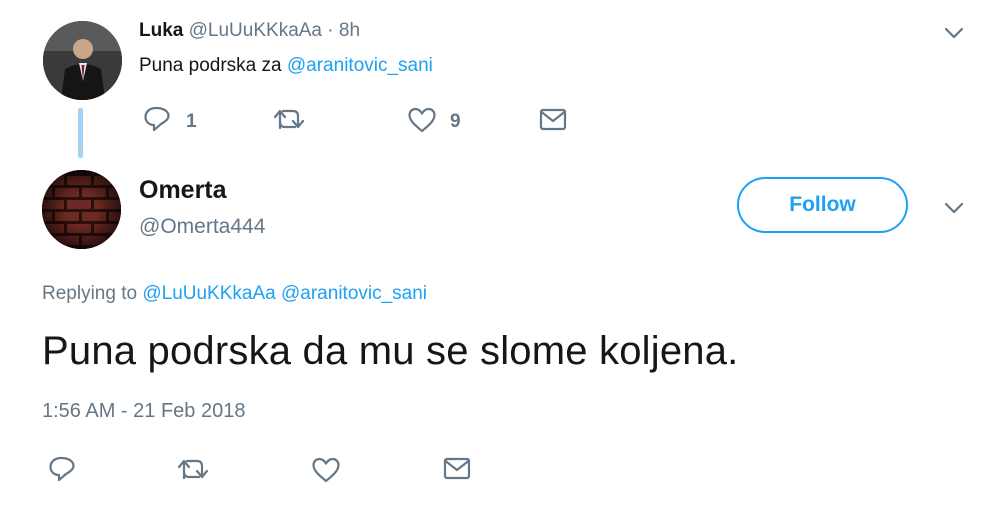  Describe the element at coordinates (81, 209) in the screenshot. I see `omerta-avatar` at that location.